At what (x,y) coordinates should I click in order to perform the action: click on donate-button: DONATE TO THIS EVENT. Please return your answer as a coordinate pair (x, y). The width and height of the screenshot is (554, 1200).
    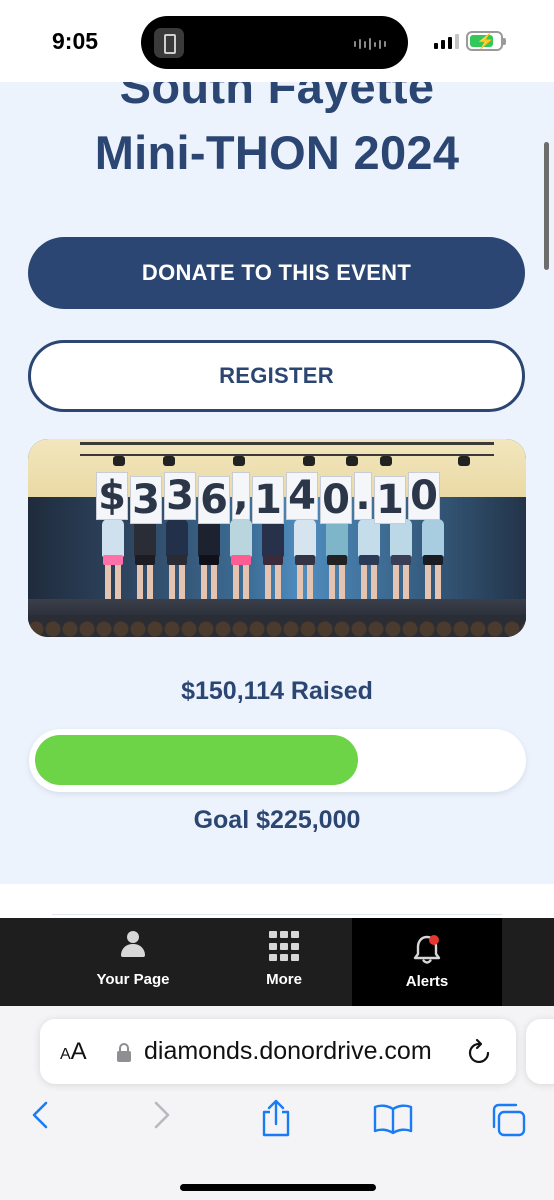
    Looking at the image, I should click on (276, 273).